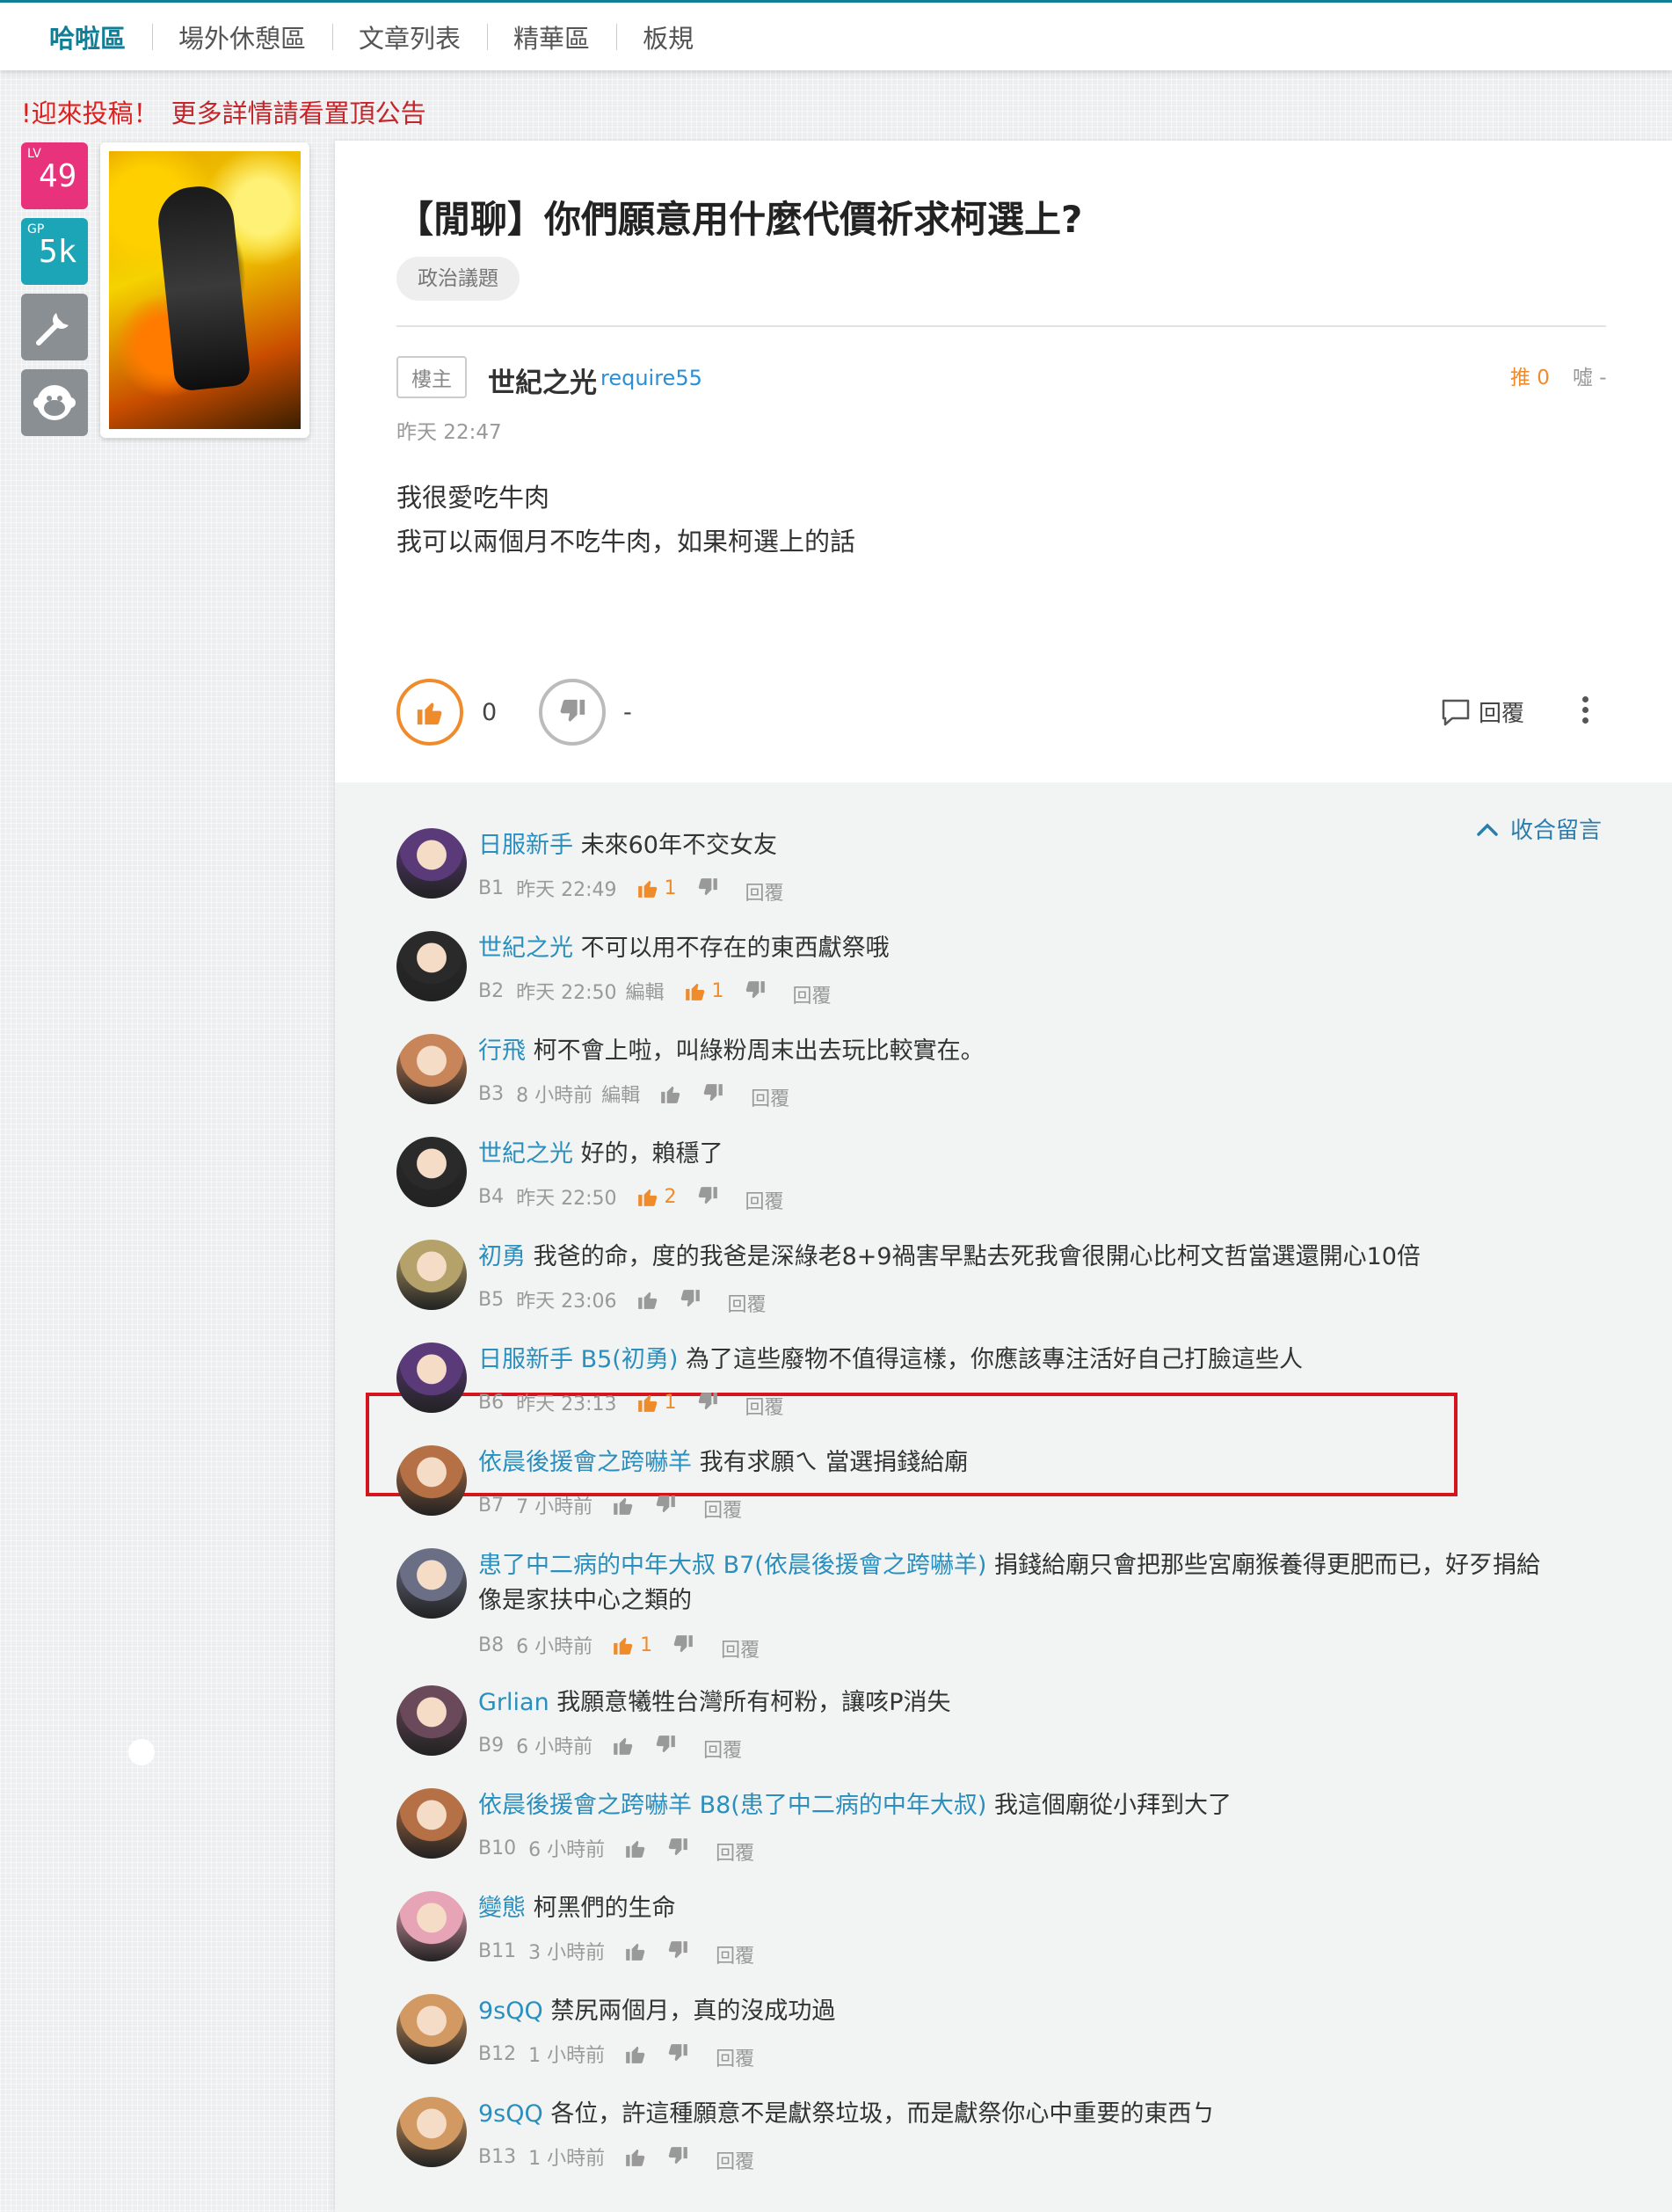  What do you see at coordinates (204, 290) in the screenshot?
I see `user-portrait-frame` at bounding box center [204, 290].